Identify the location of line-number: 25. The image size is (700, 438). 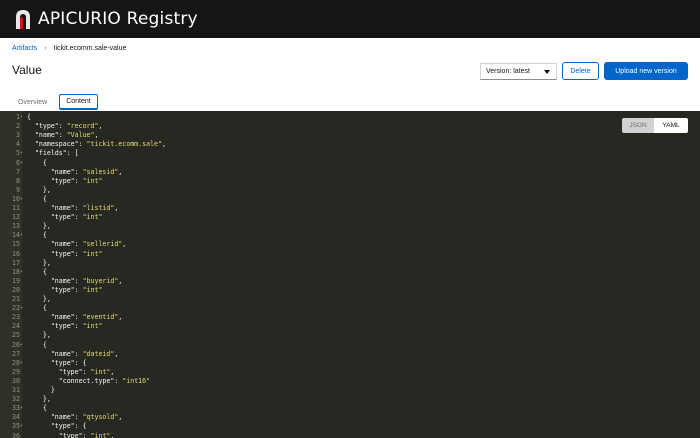
(16, 335).